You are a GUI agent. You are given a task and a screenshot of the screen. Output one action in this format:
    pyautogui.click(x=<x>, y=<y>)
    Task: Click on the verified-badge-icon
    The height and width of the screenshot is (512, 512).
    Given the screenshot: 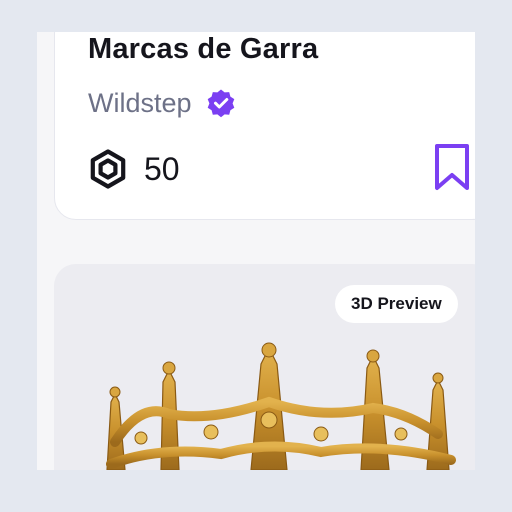 What is the action you would take?
    pyautogui.click(x=220, y=103)
    